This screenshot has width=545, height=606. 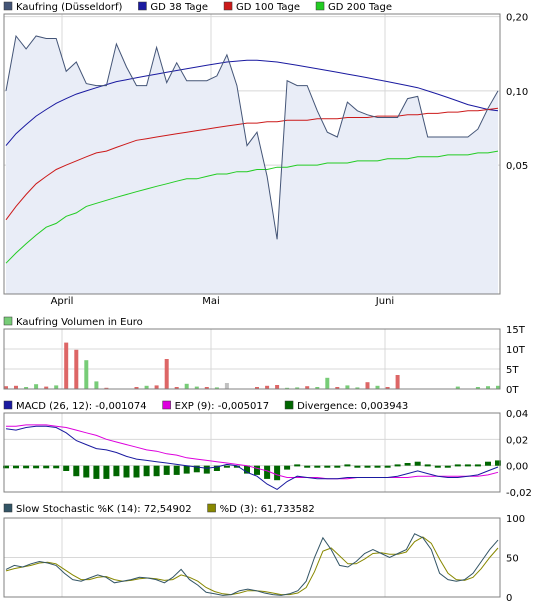 I want to click on y-tick-label: 5T, so click(x=512, y=370).